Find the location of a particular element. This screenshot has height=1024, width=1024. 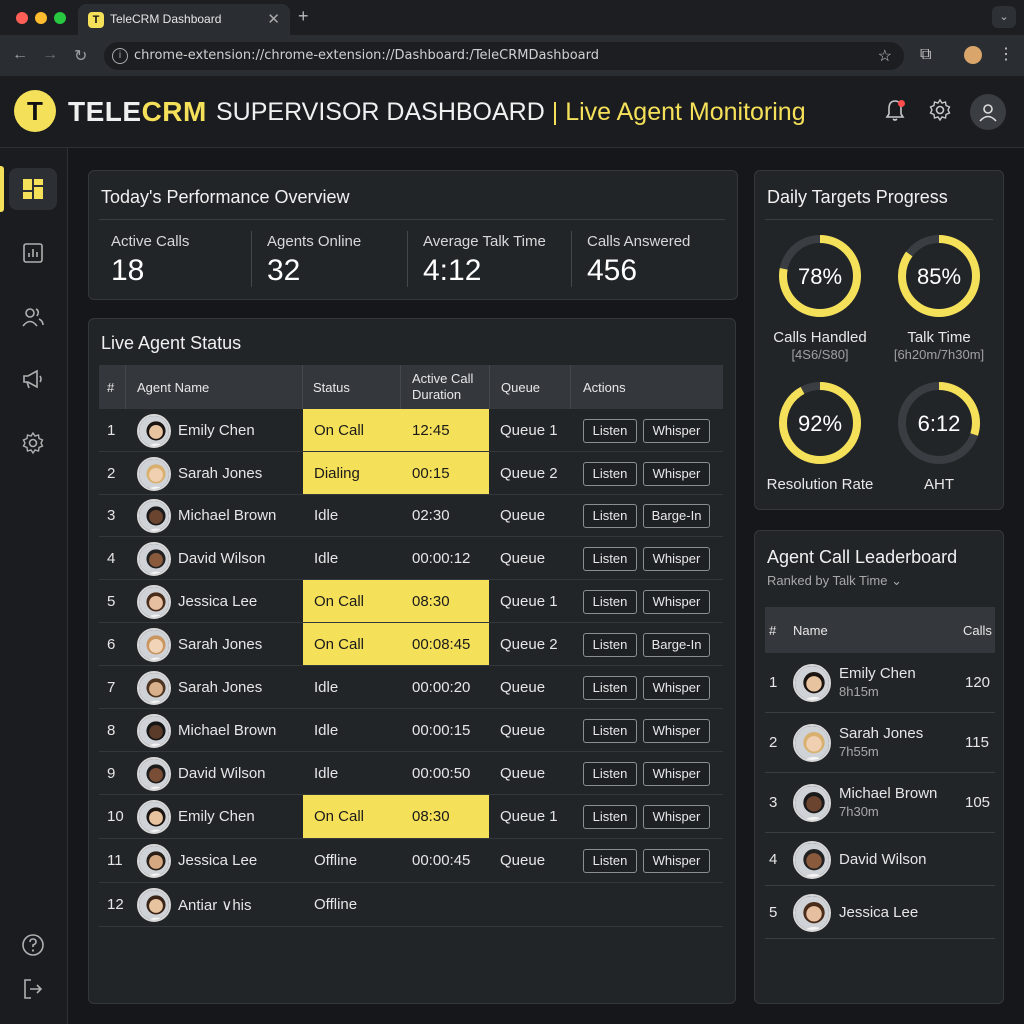

leaderboard-sort-dropdown: Ranked by Talk Time ⌄ is located at coordinates (834, 581).